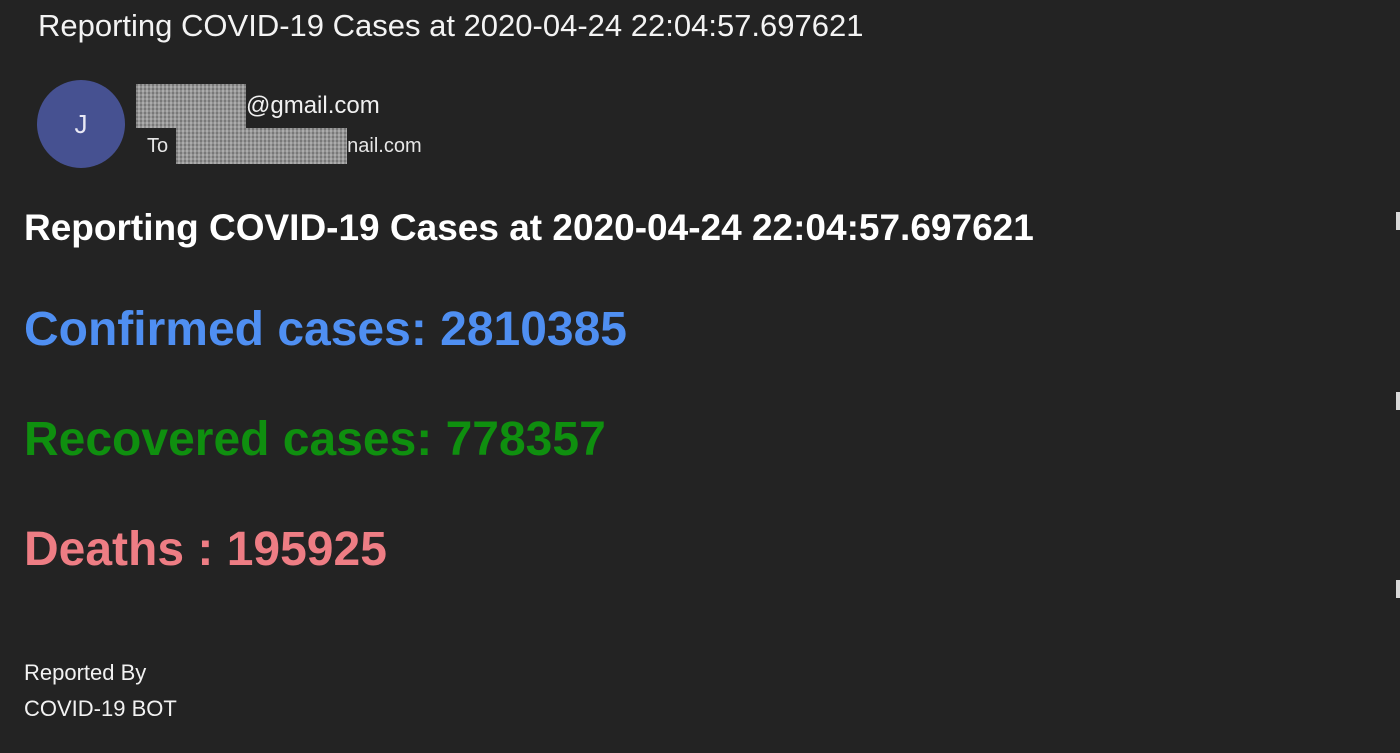 Image resolution: width=1400 pixels, height=753 pixels. What do you see at coordinates (100, 708) in the screenshot?
I see `reporter-name: COVID-19 BOT` at bounding box center [100, 708].